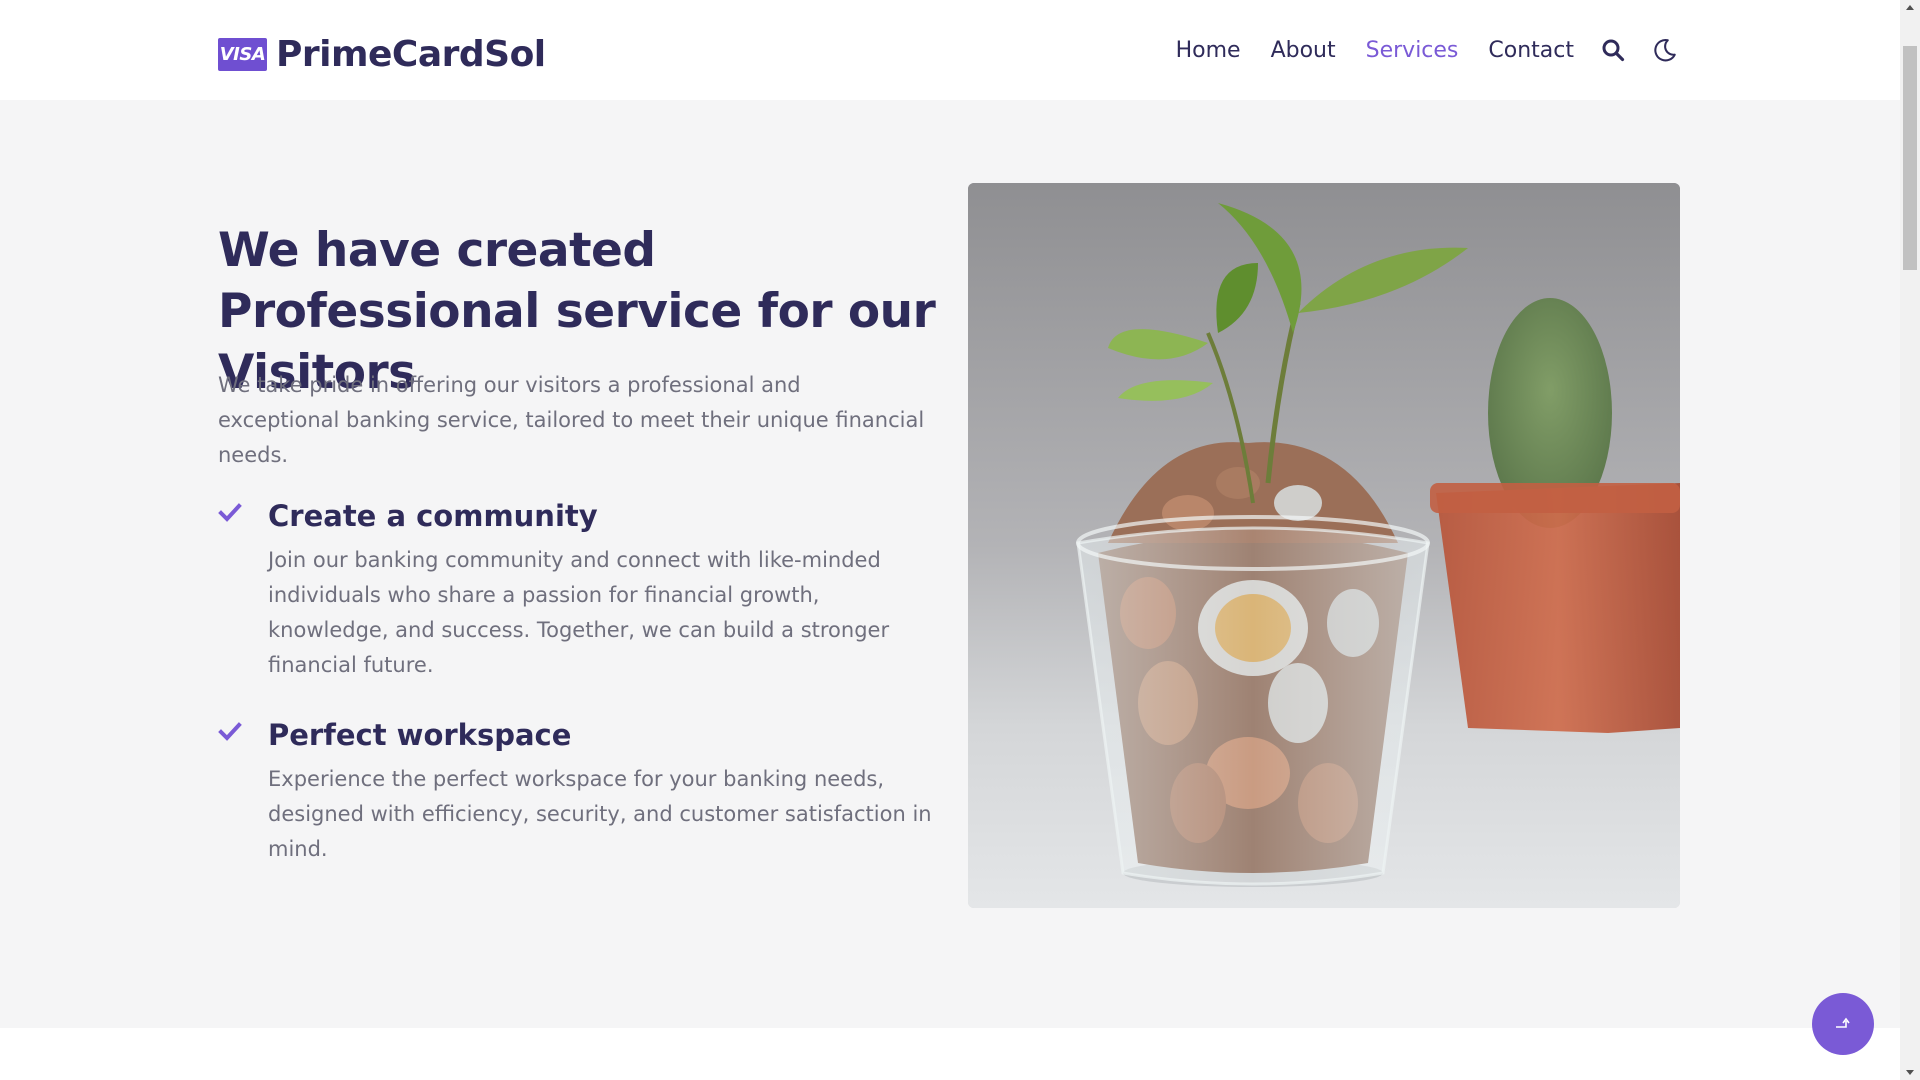 The height and width of the screenshot is (1080, 1920). I want to click on back-to-top-button, so click(1843, 1024).